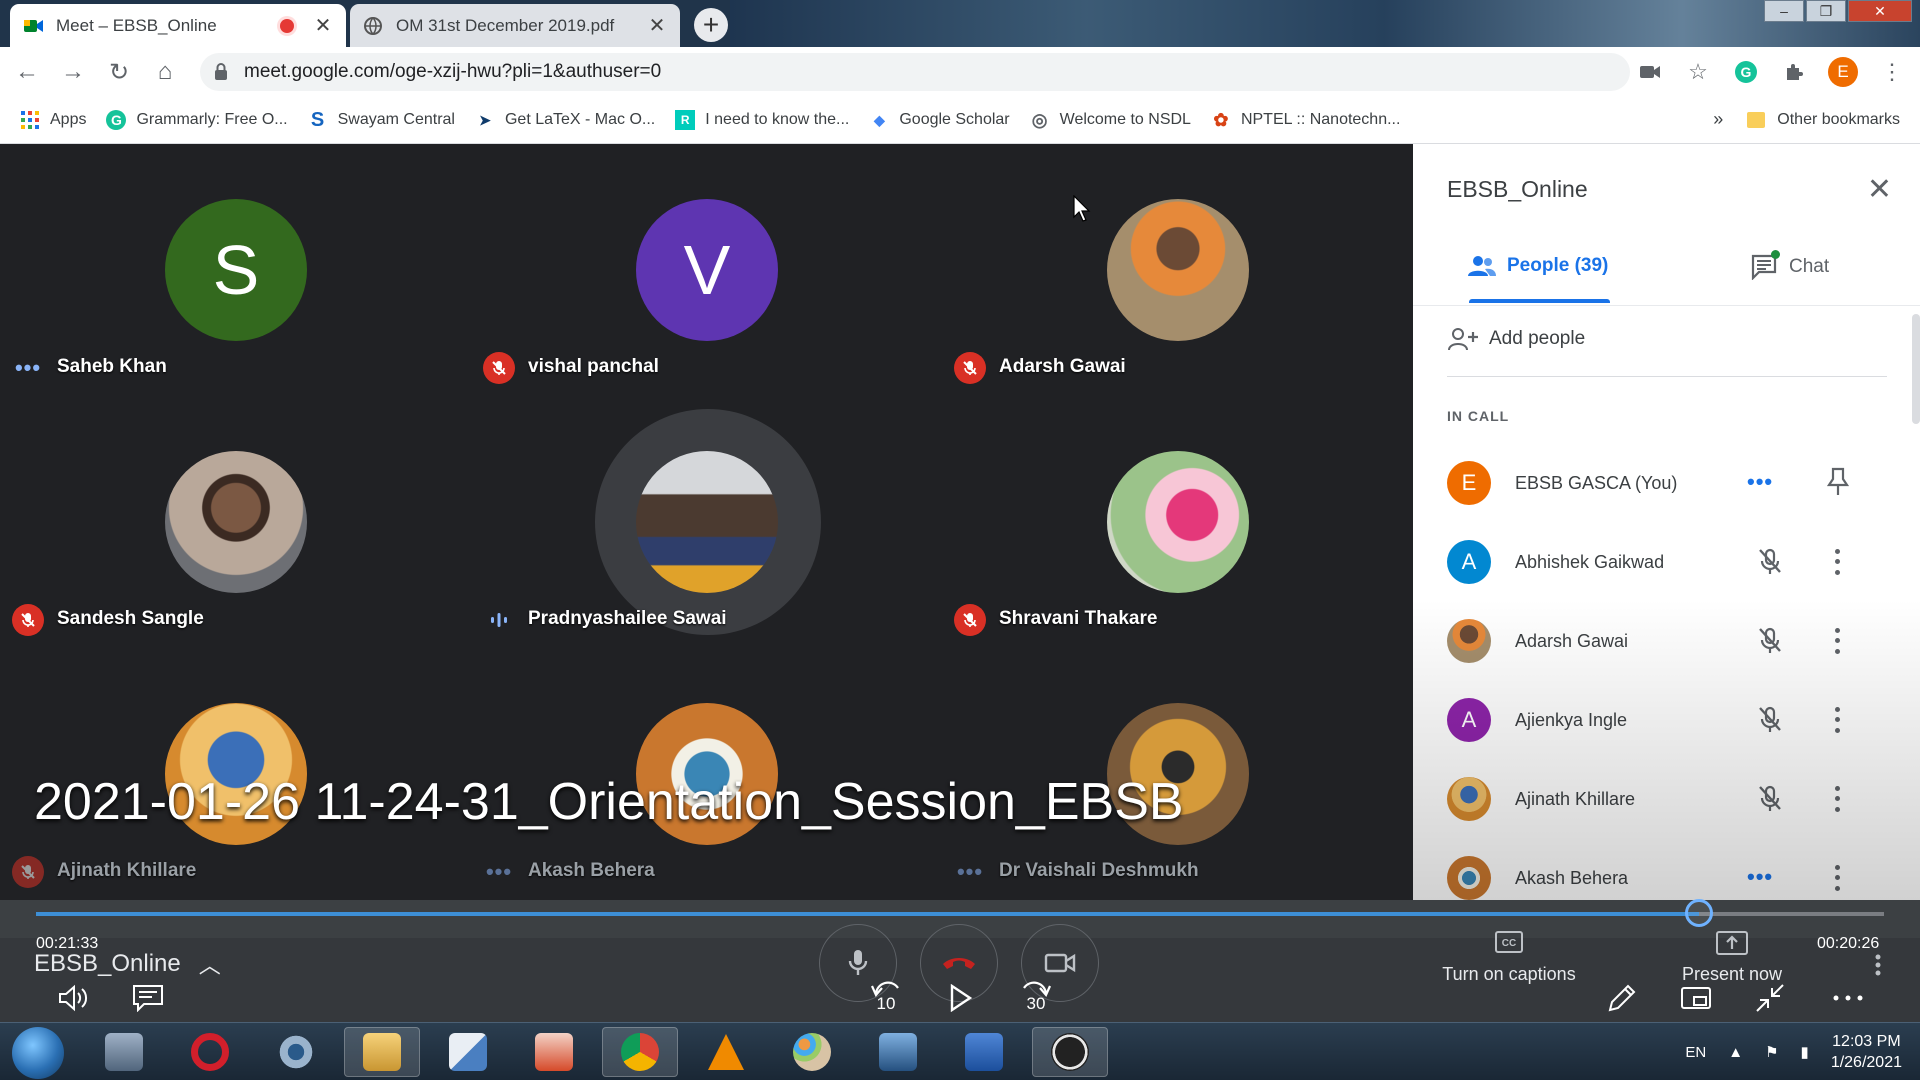 This screenshot has height=1080, width=1920. Describe the element at coordinates (1770, 998) in the screenshot. I see `exit-fullscreen-icon` at that location.